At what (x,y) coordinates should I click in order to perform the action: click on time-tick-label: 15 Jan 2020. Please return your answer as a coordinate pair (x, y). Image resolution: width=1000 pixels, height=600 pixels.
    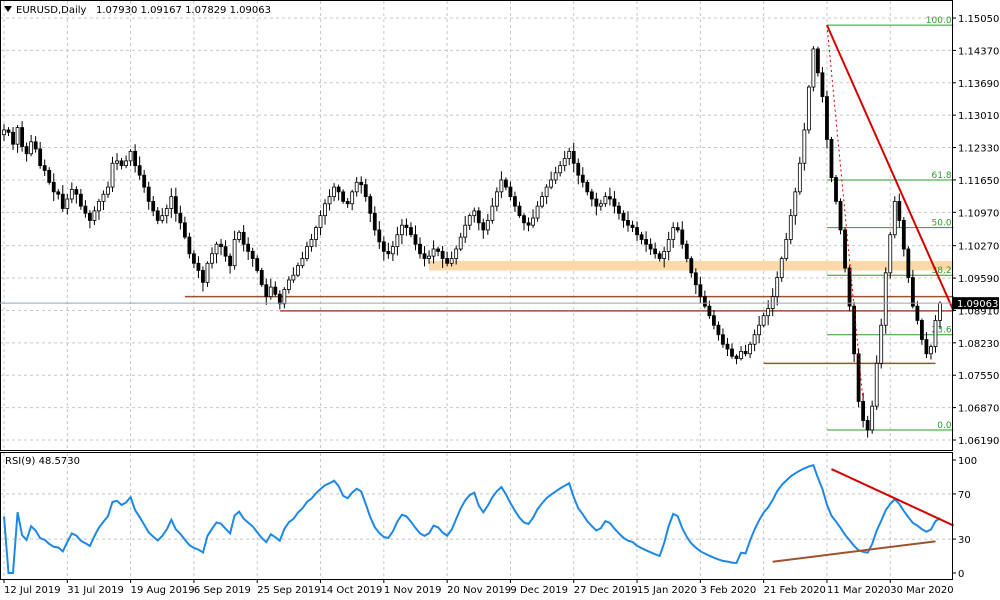
    Looking at the image, I should click on (667, 590).